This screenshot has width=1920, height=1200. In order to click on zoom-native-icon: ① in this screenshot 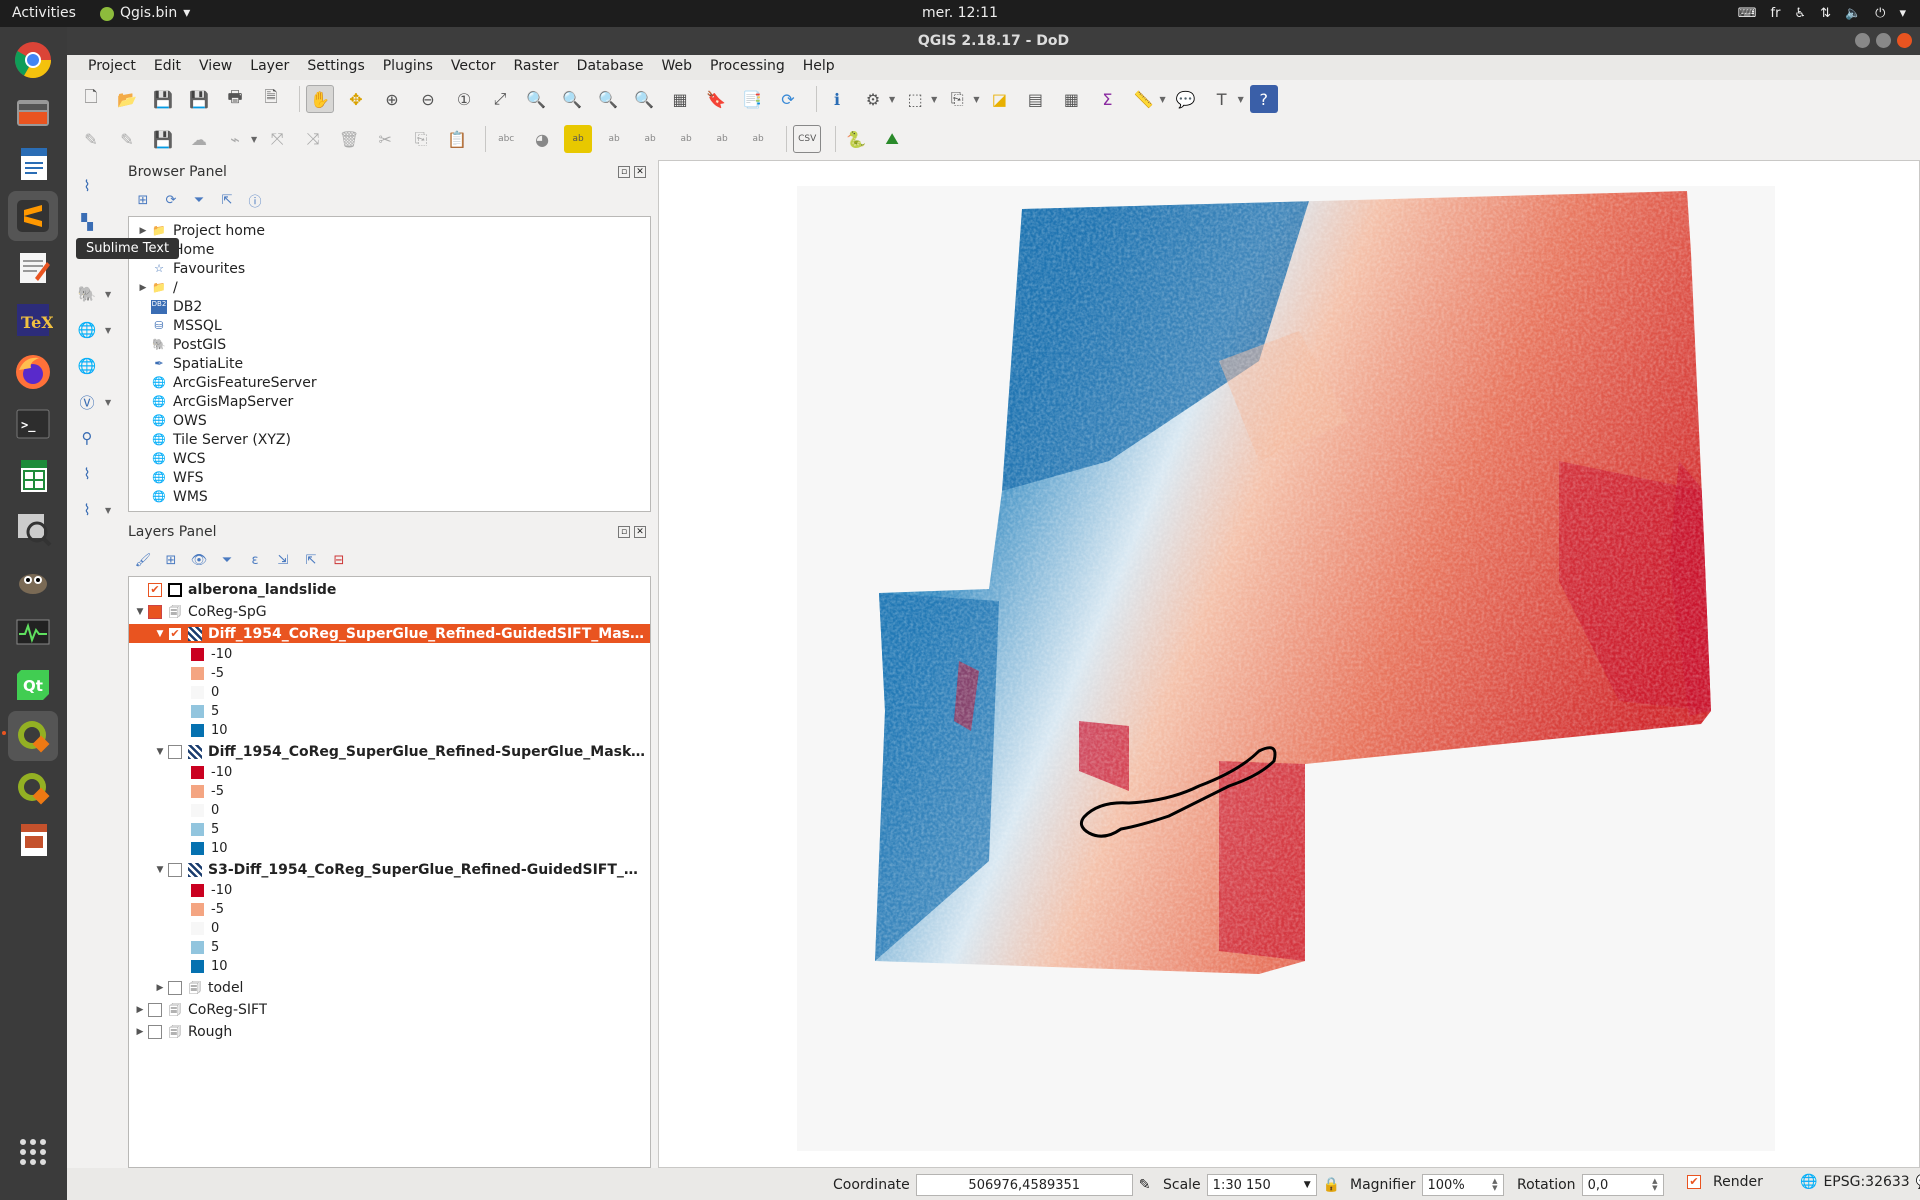, I will do `click(464, 99)`.